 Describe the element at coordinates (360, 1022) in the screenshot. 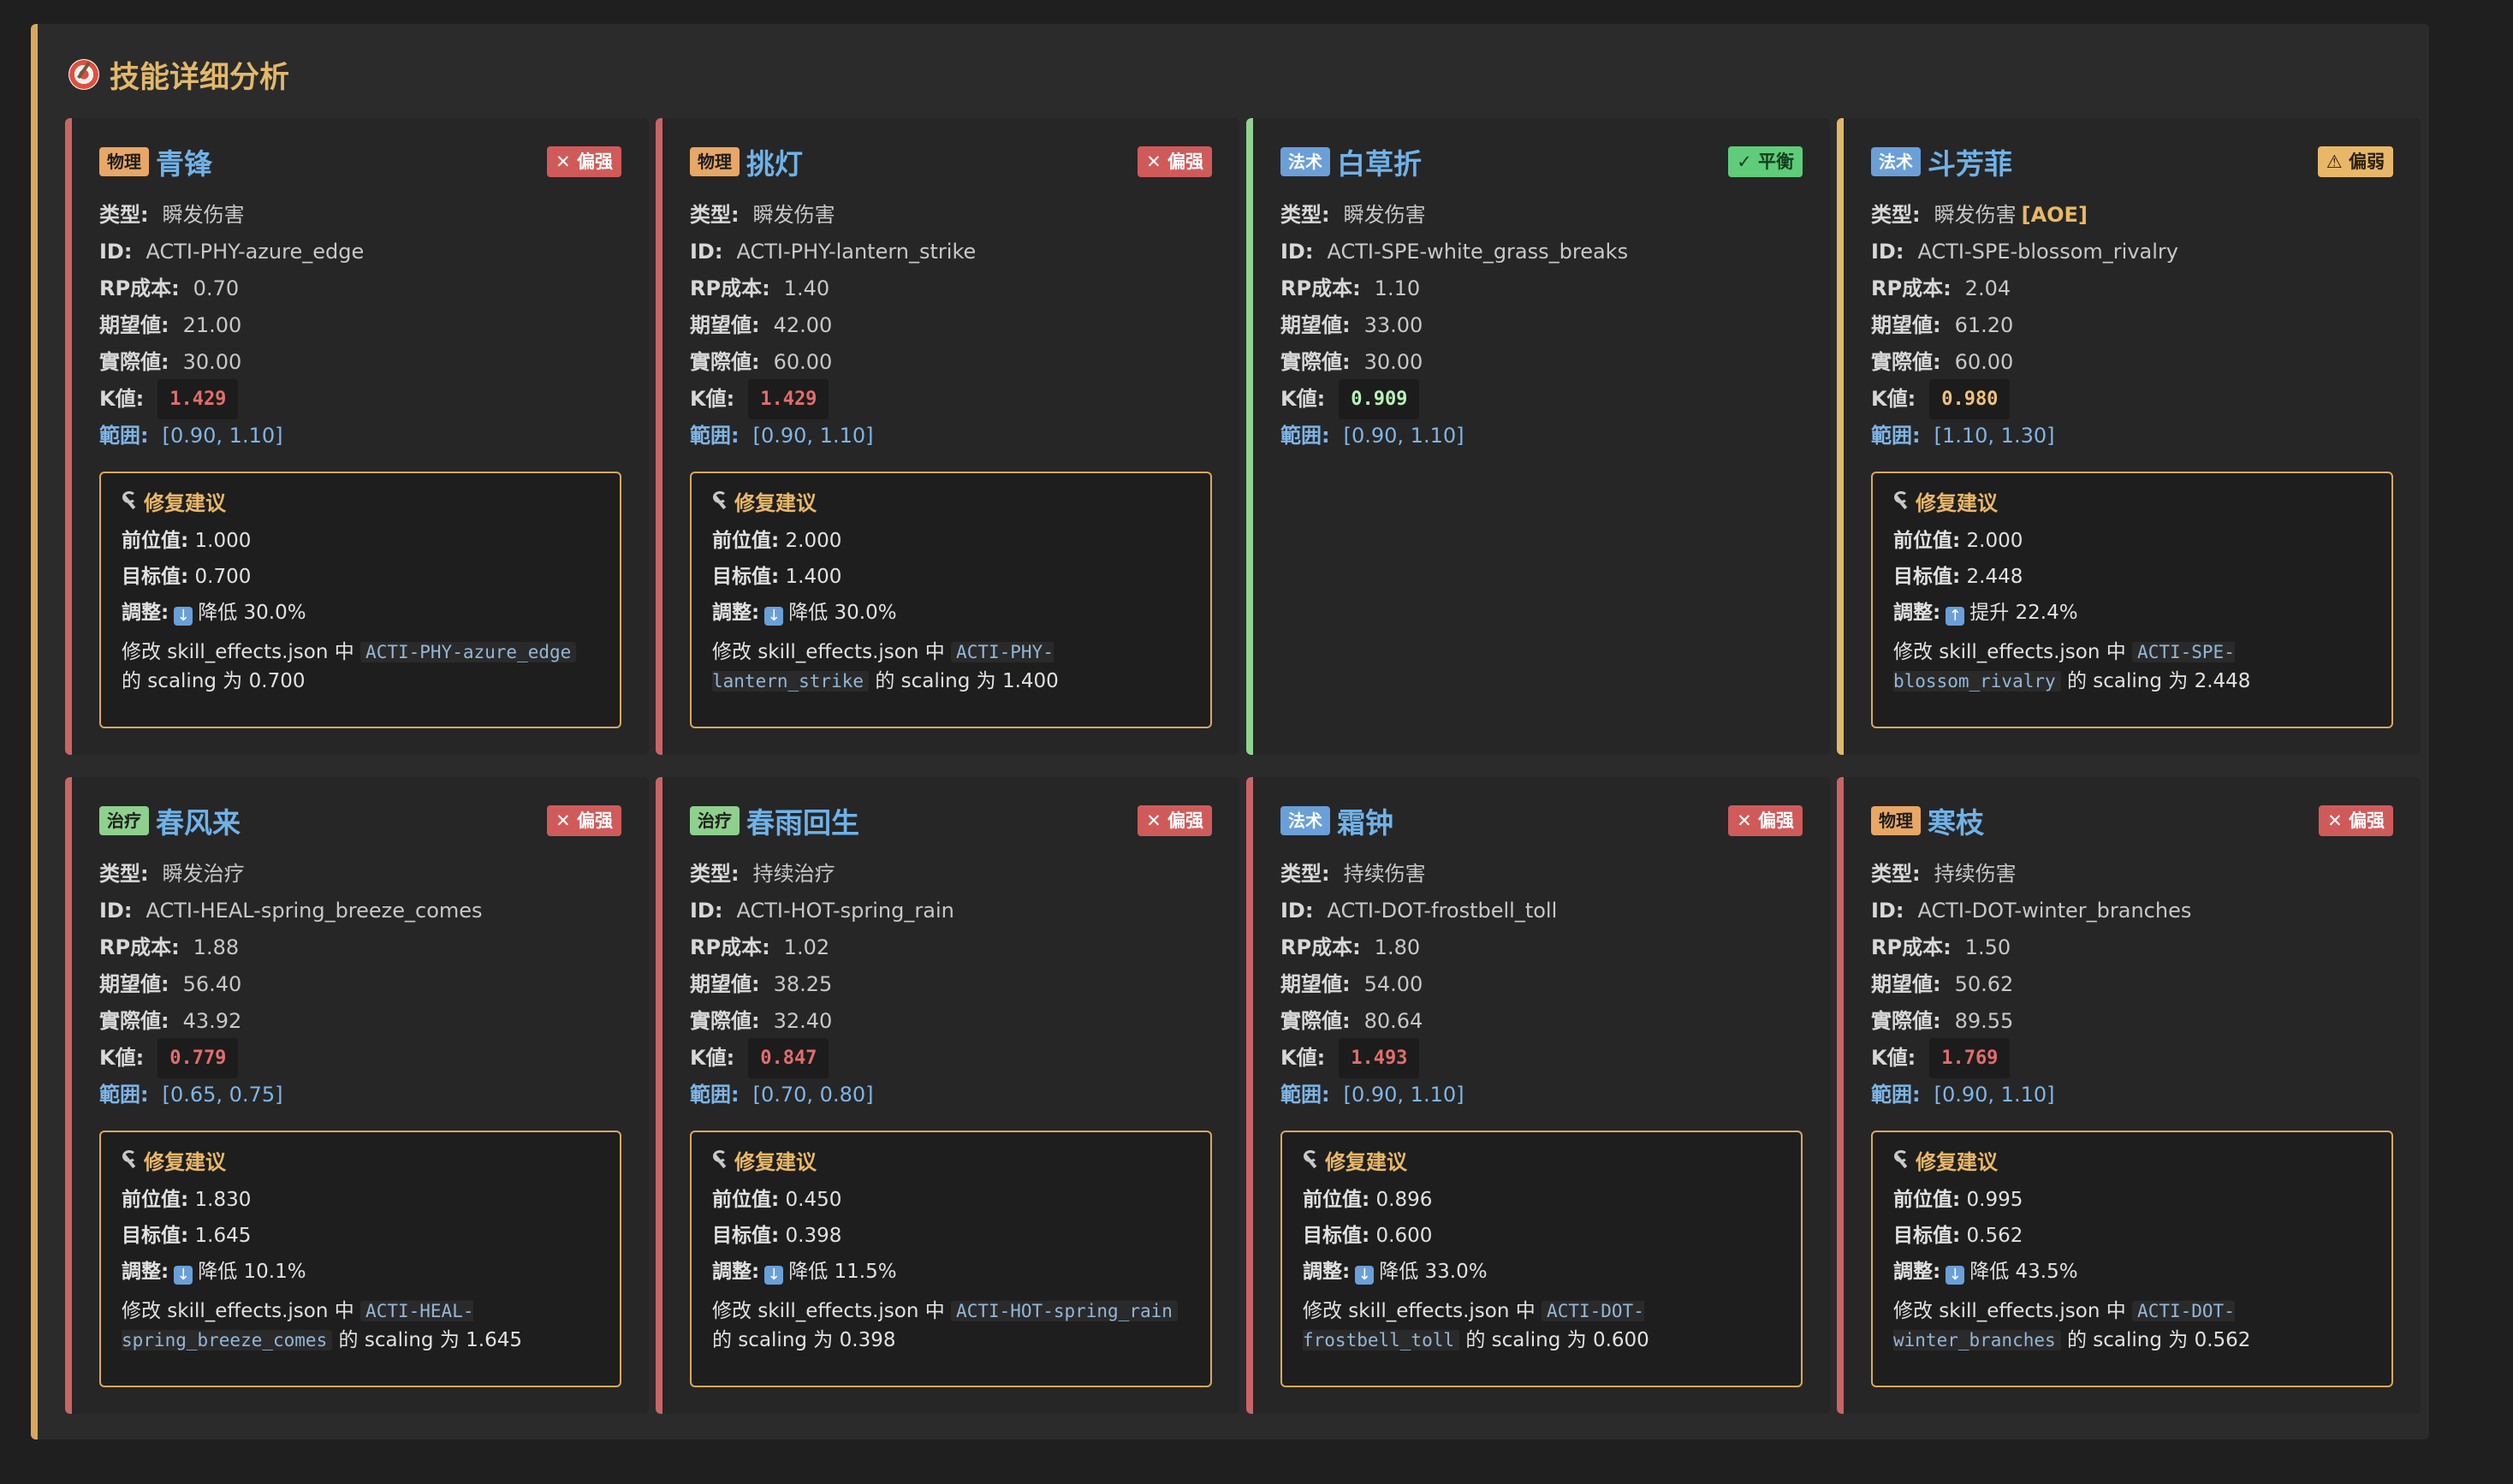

I see `stat-actual: 實際値: 43.92` at that location.